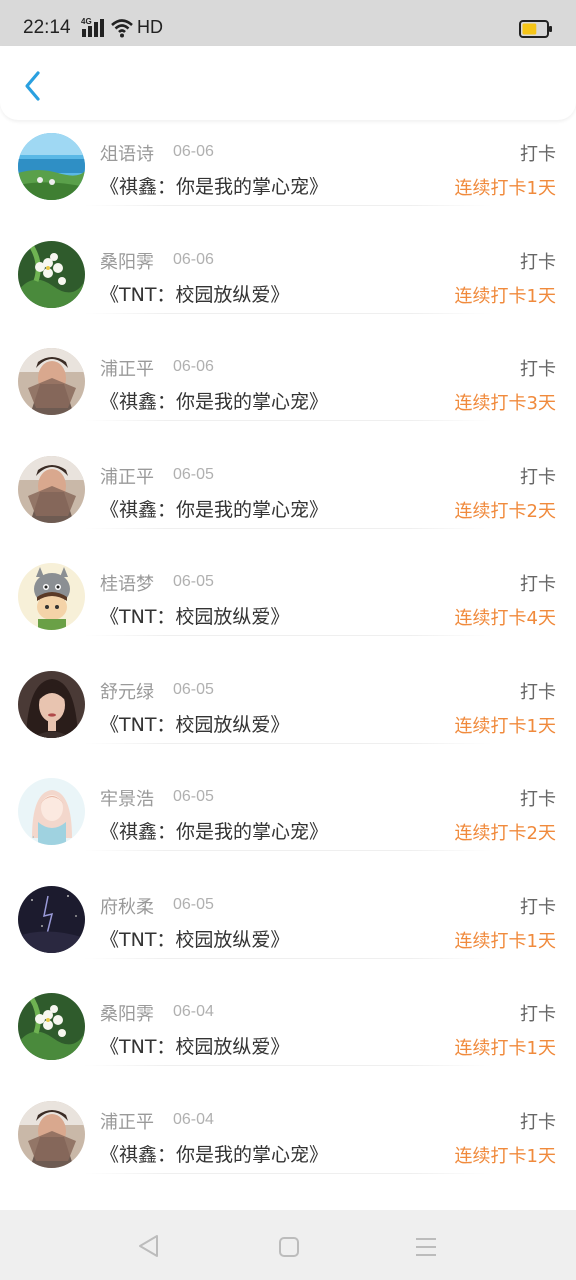  What do you see at coordinates (51, 811) in the screenshot?
I see `avatar: ·` at bounding box center [51, 811].